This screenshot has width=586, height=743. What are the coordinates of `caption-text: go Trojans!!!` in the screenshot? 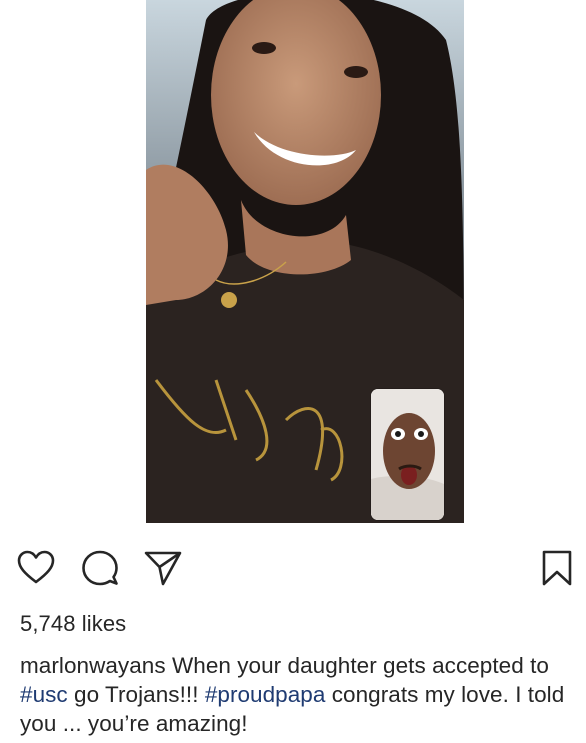 It's located at (136, 694).